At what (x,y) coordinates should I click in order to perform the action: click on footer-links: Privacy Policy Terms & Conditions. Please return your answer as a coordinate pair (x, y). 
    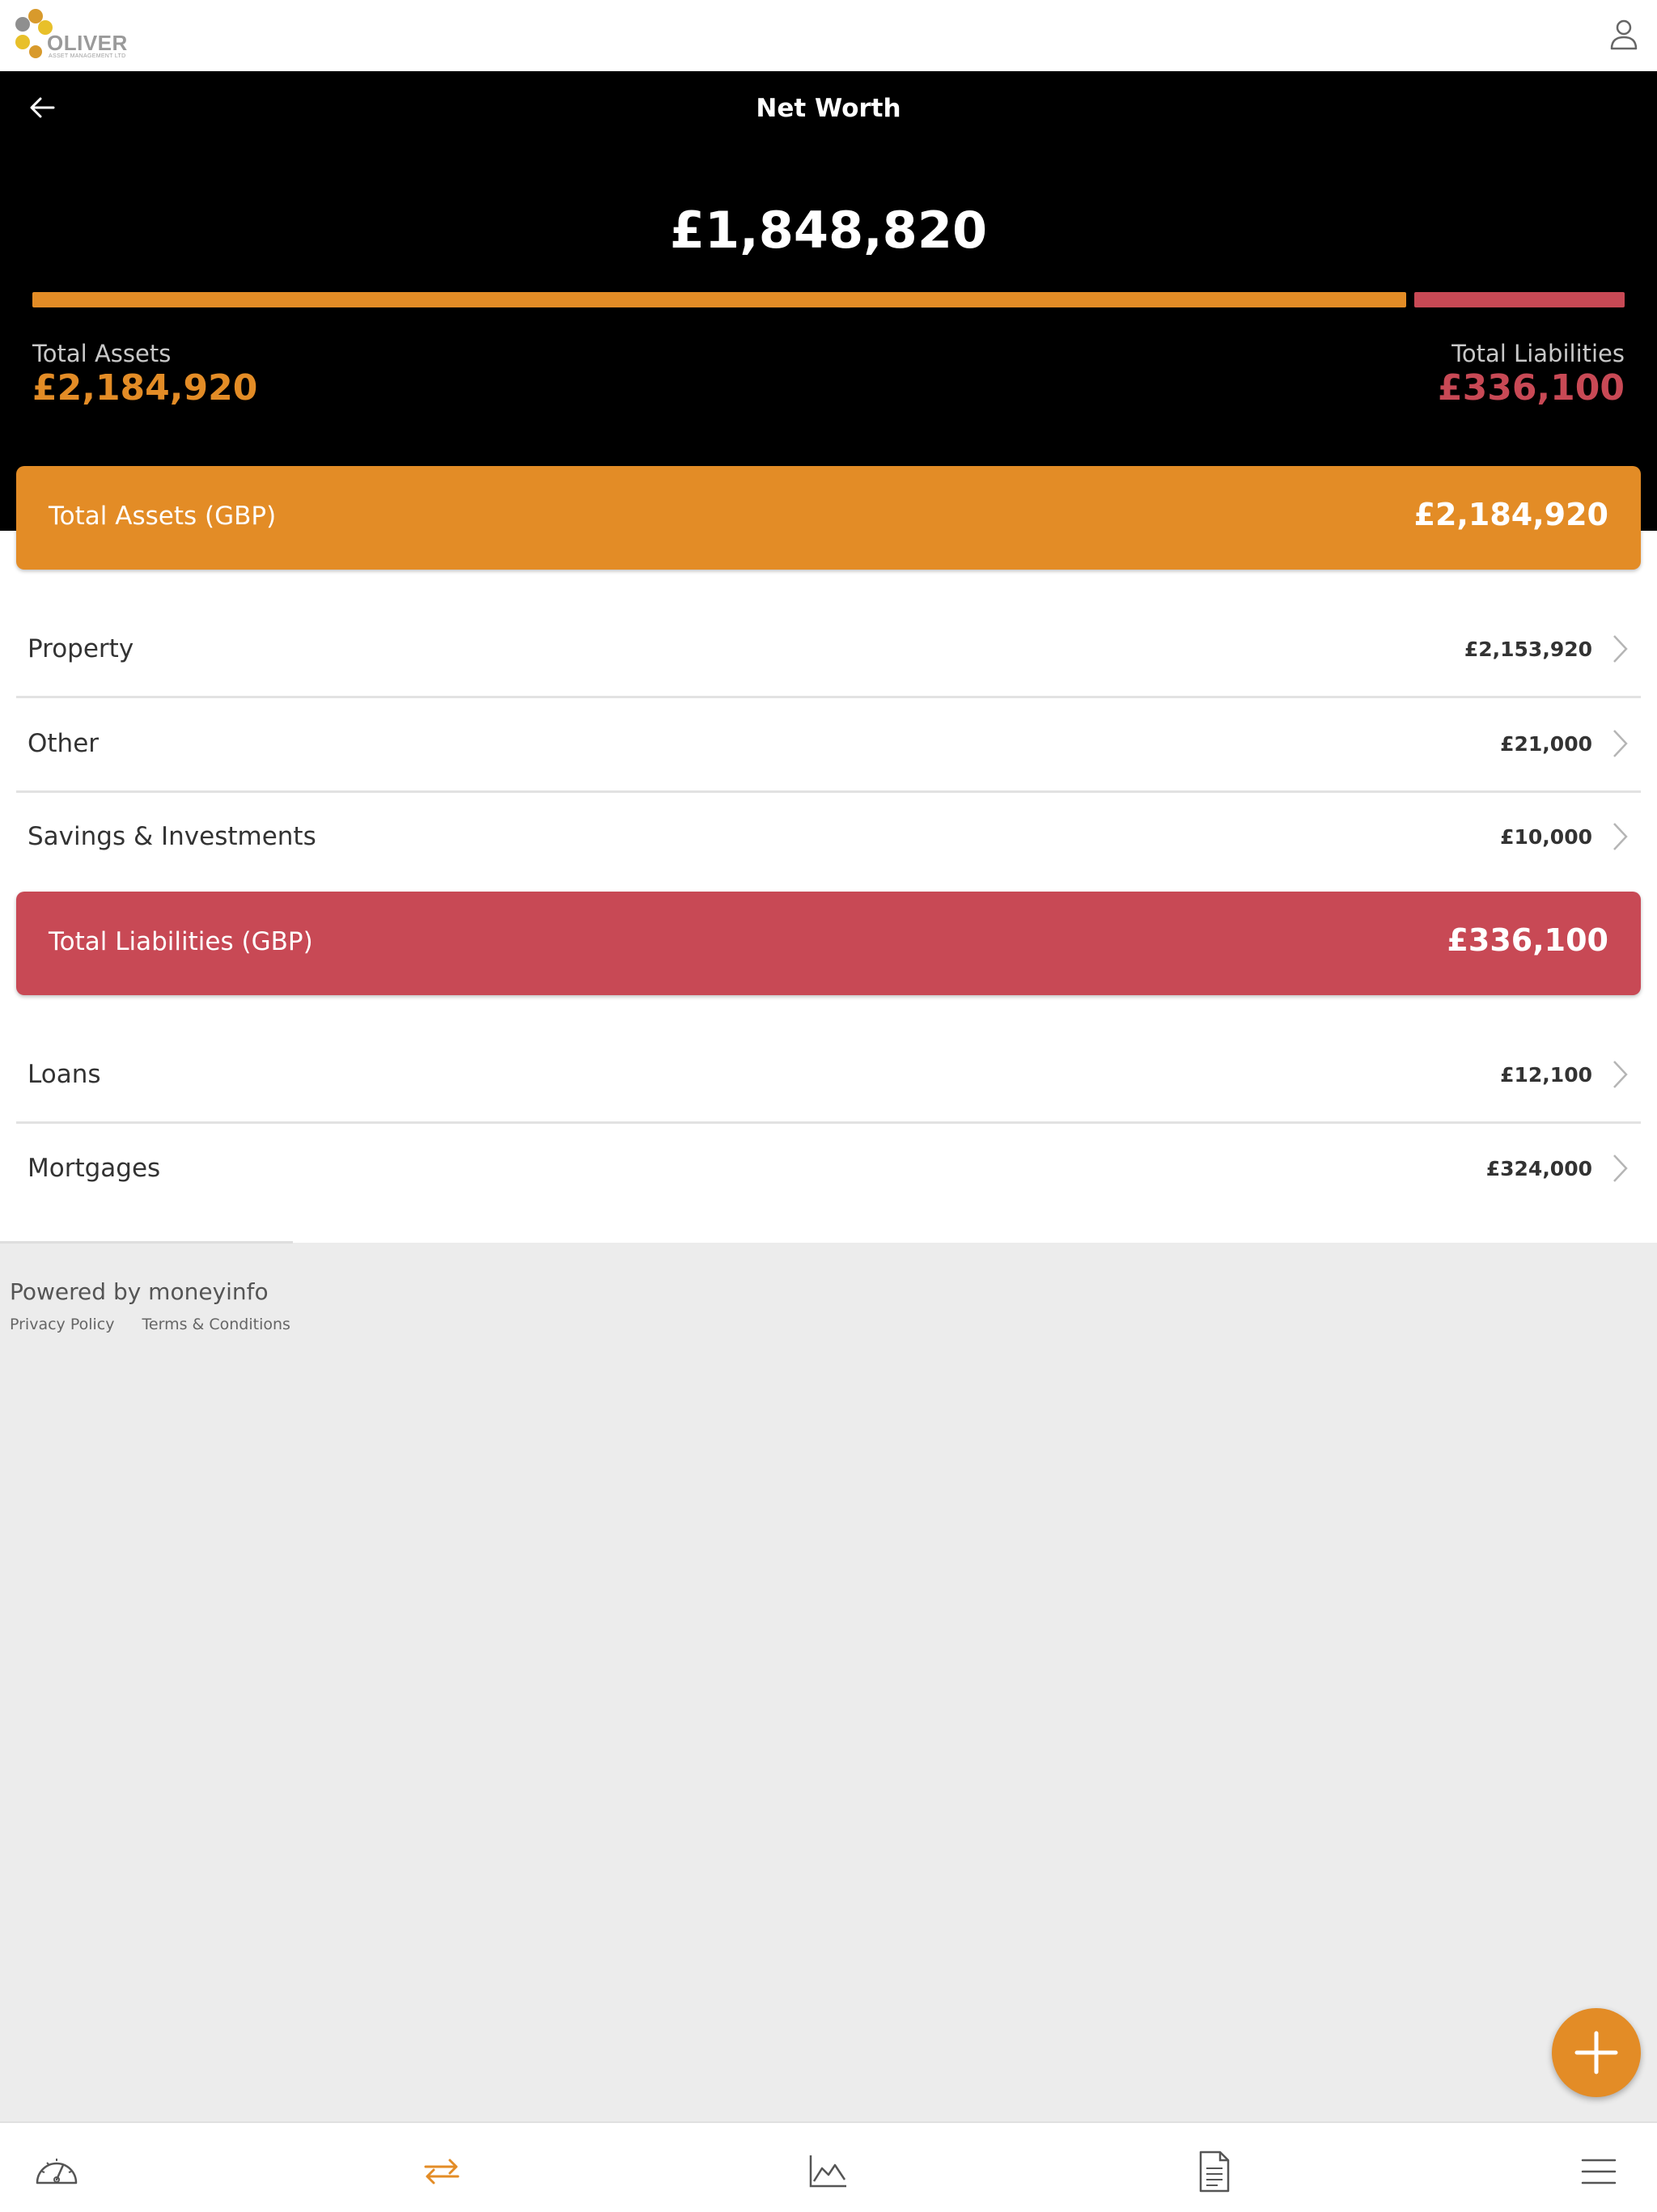
    Looking at the image, I should click on (161, 1324).